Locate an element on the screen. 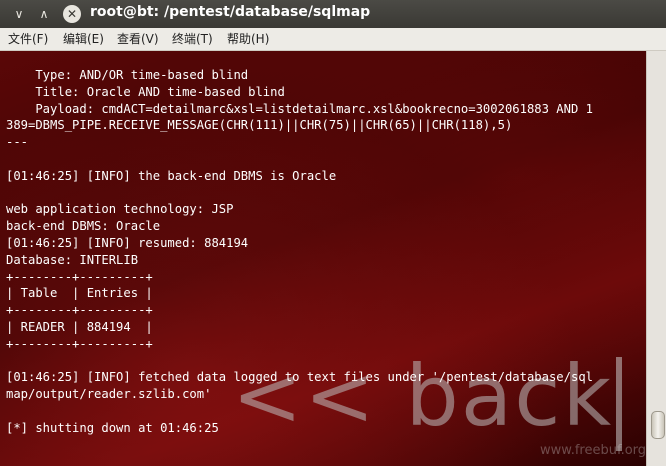  terminal-line: | READER | 884194 | is located at coordinates (79, 326).